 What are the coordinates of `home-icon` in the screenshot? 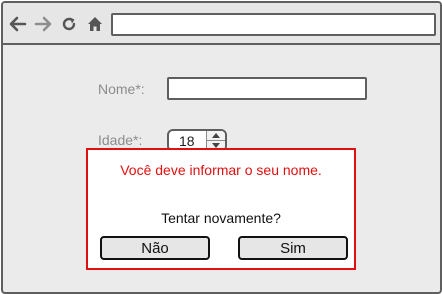 It's located at (95, 24).